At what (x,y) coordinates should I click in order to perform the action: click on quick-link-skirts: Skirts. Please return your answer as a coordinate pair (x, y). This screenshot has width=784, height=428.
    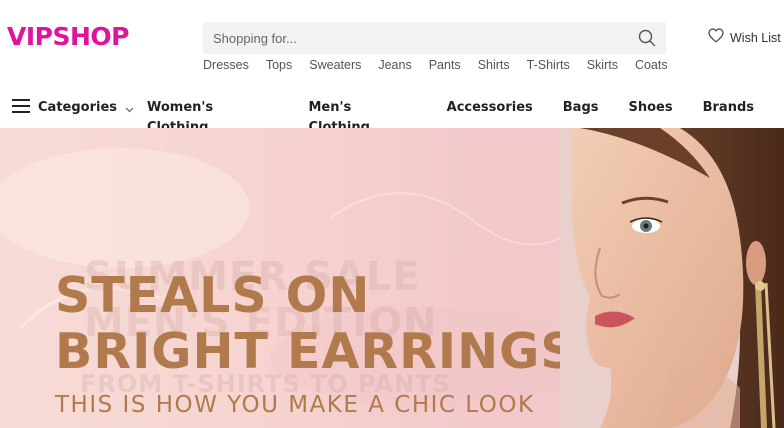
    Looking at the image, I should click on (602, 65).